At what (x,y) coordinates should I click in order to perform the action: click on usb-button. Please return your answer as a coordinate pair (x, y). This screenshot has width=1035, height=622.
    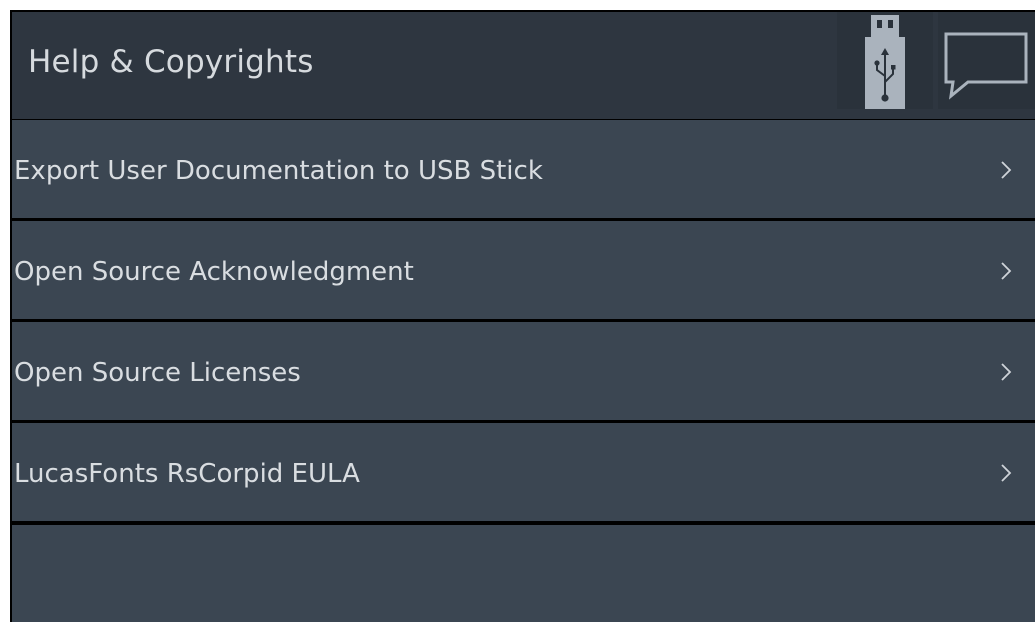
    Looking at the image, I should click on (885, 60).